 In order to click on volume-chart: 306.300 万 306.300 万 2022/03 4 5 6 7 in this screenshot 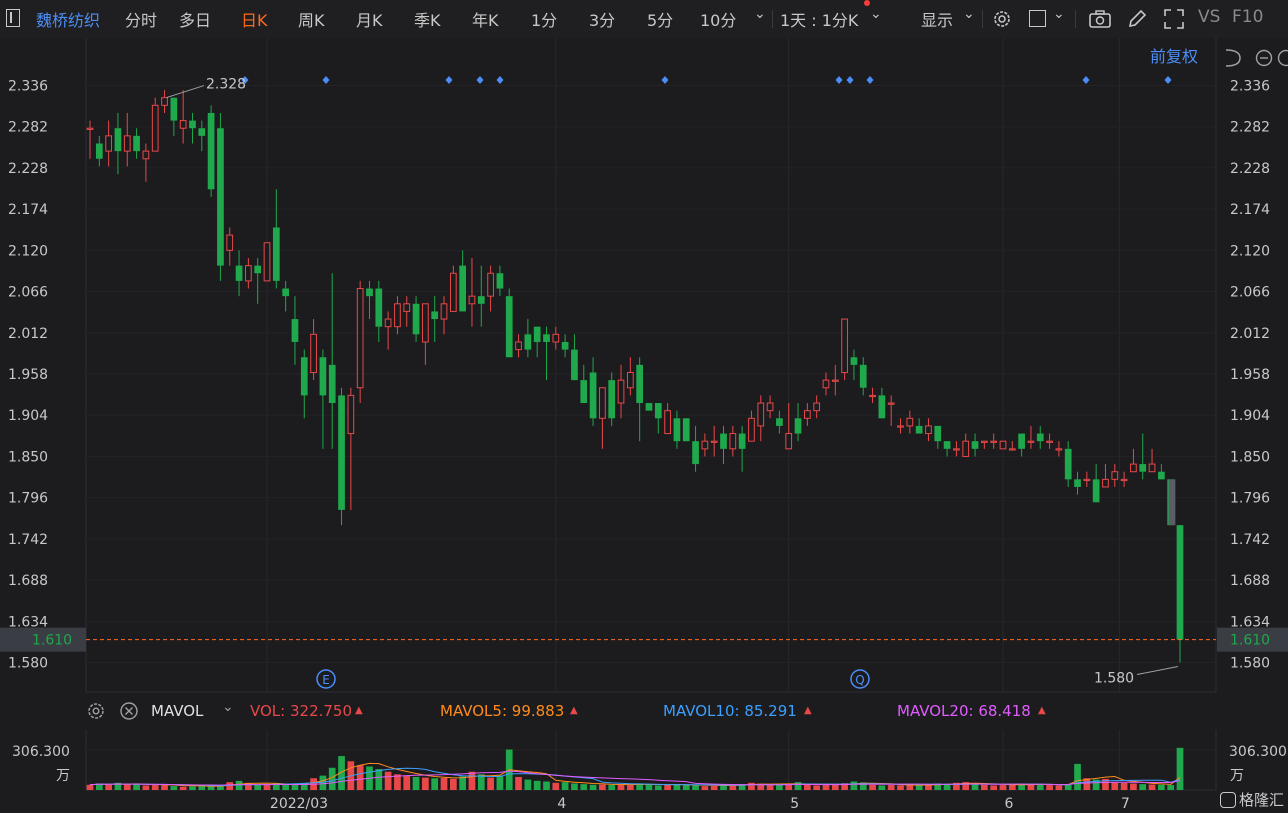, I will do `click(644, 771)`.